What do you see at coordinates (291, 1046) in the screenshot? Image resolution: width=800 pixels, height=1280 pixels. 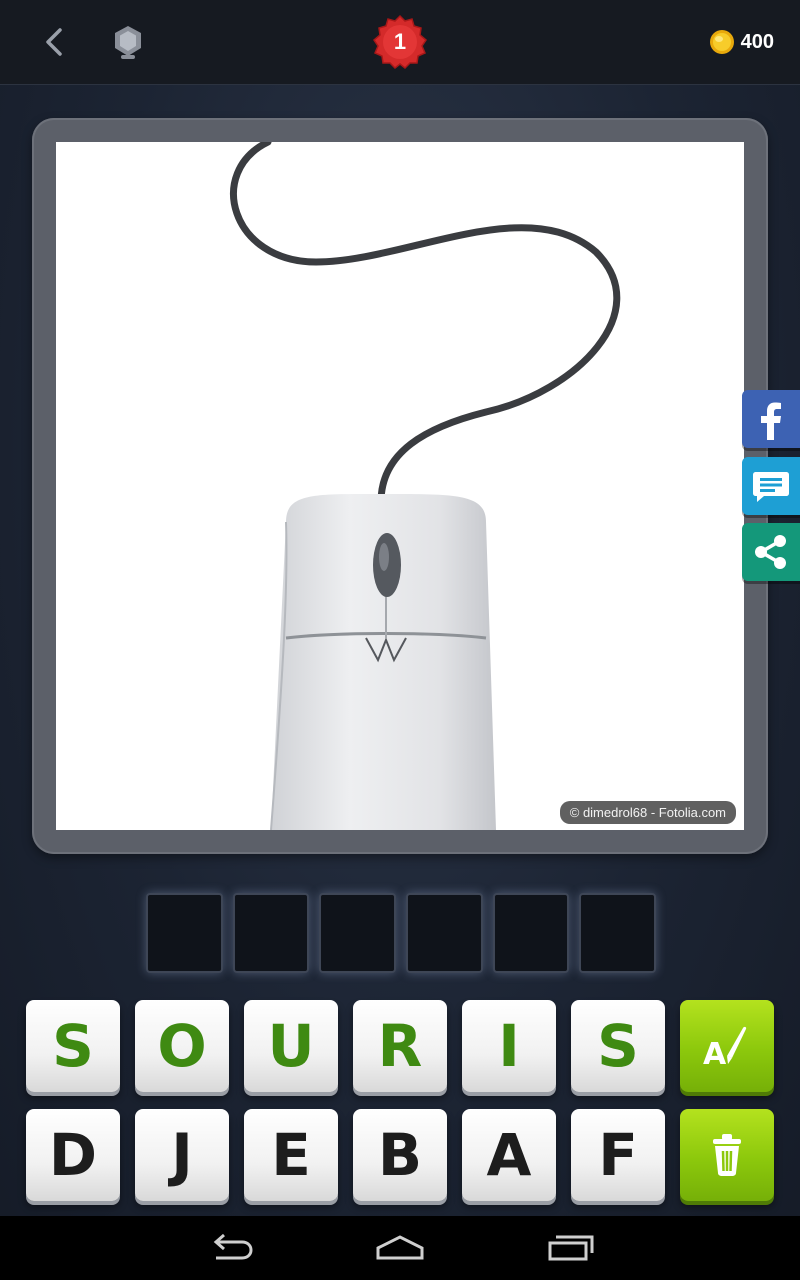 I see `letter-tile: U` at bounding box center [291, 1046].